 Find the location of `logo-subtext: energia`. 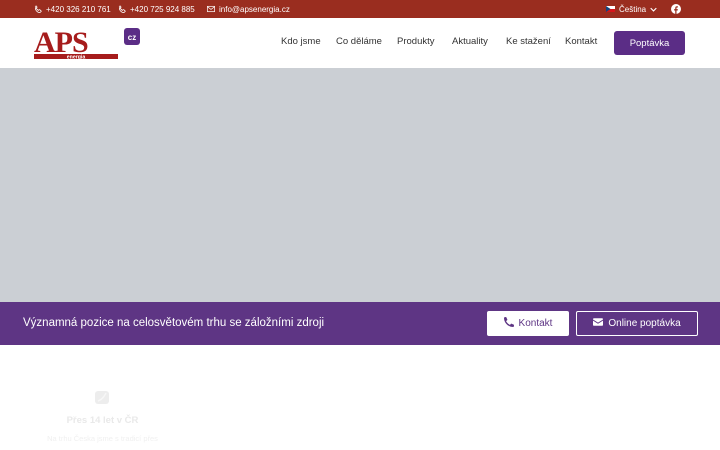

logo-subtext: energia is located at coordinates (76, 57).